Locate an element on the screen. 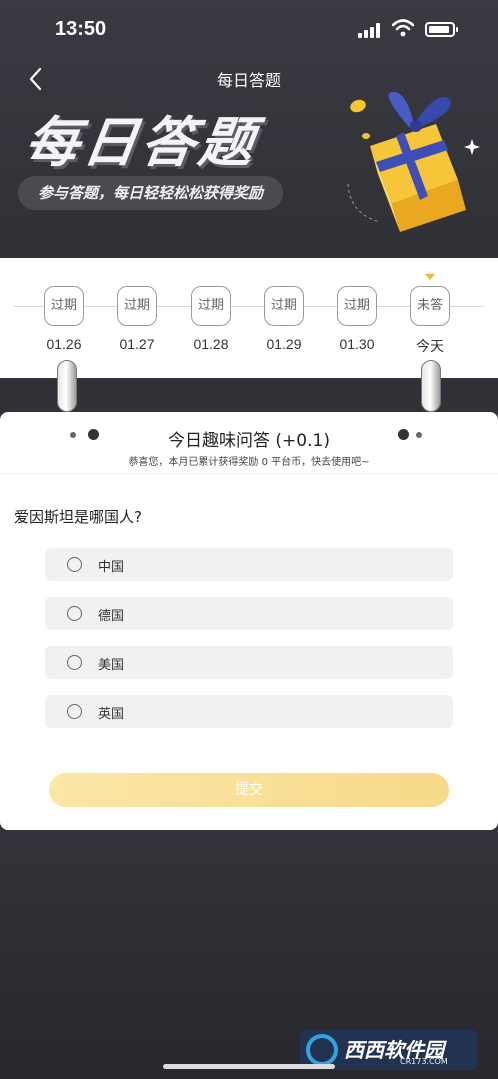  date-status-chip: 未答 is located at coordinates (430, 306).